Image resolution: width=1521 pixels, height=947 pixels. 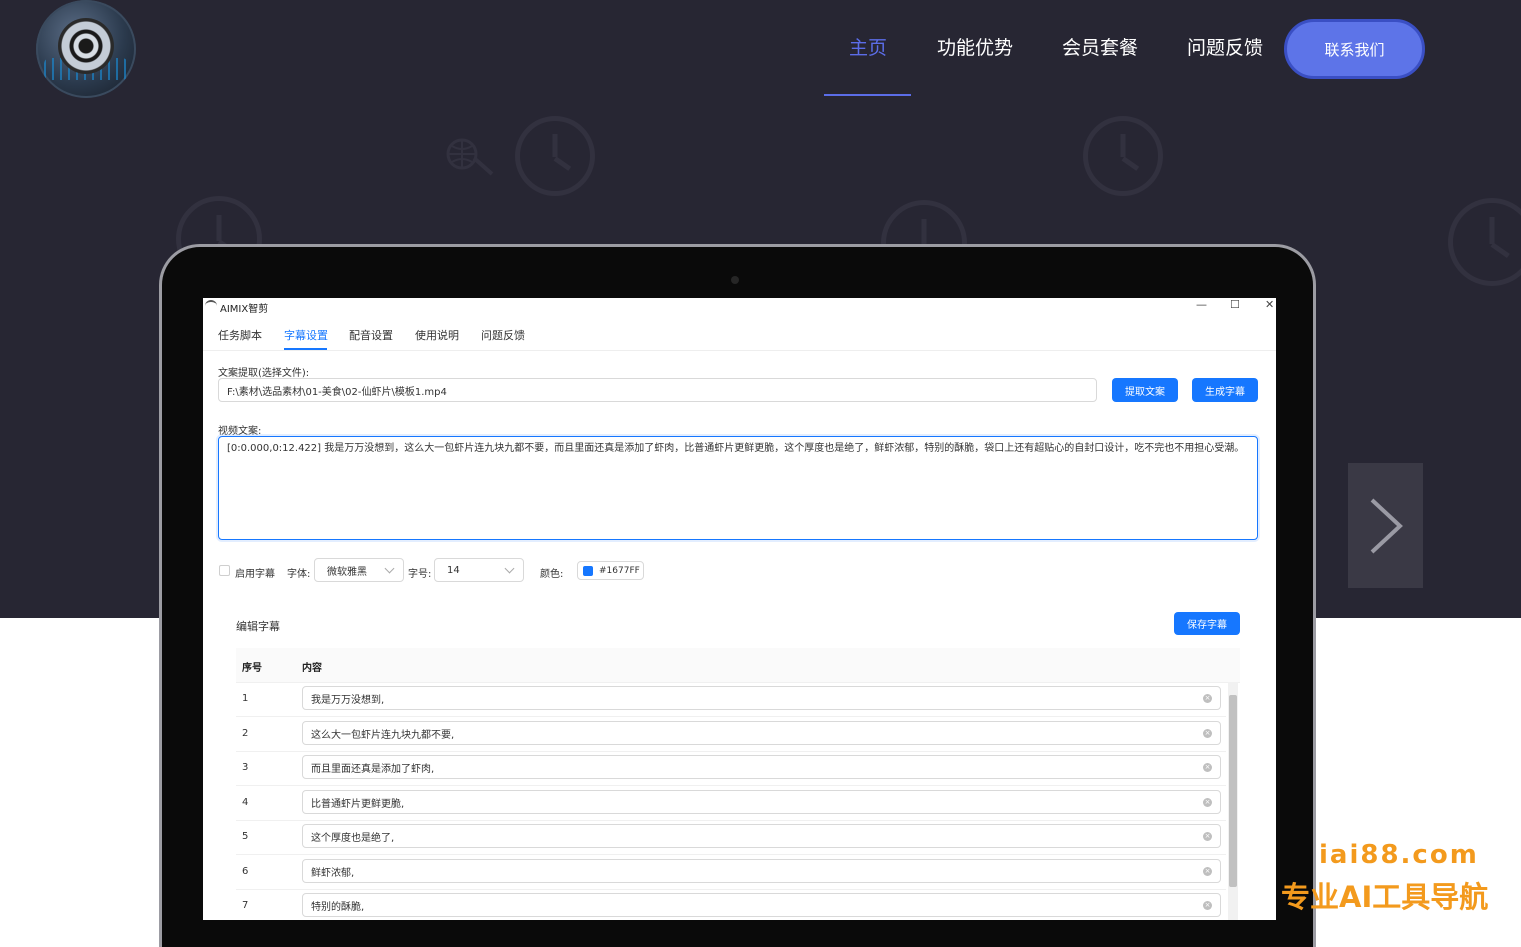 I want to click on maximize-icon: ☐, so click(x=1235, y=304).